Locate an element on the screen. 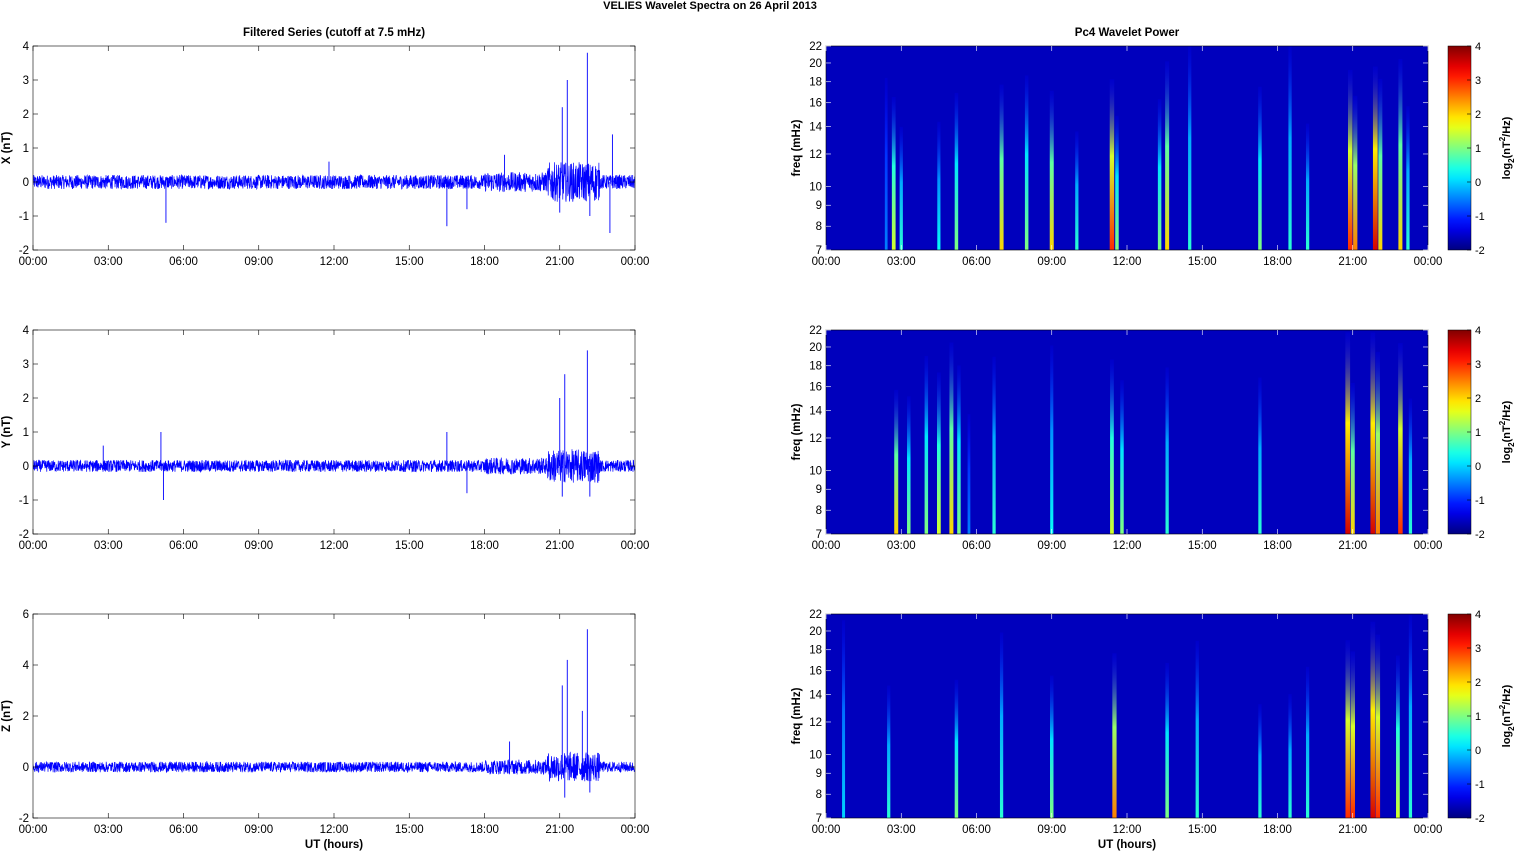 This screenshot has width=1515, height=851. y-tick-label: 12 is located at coordinates (815, 439).